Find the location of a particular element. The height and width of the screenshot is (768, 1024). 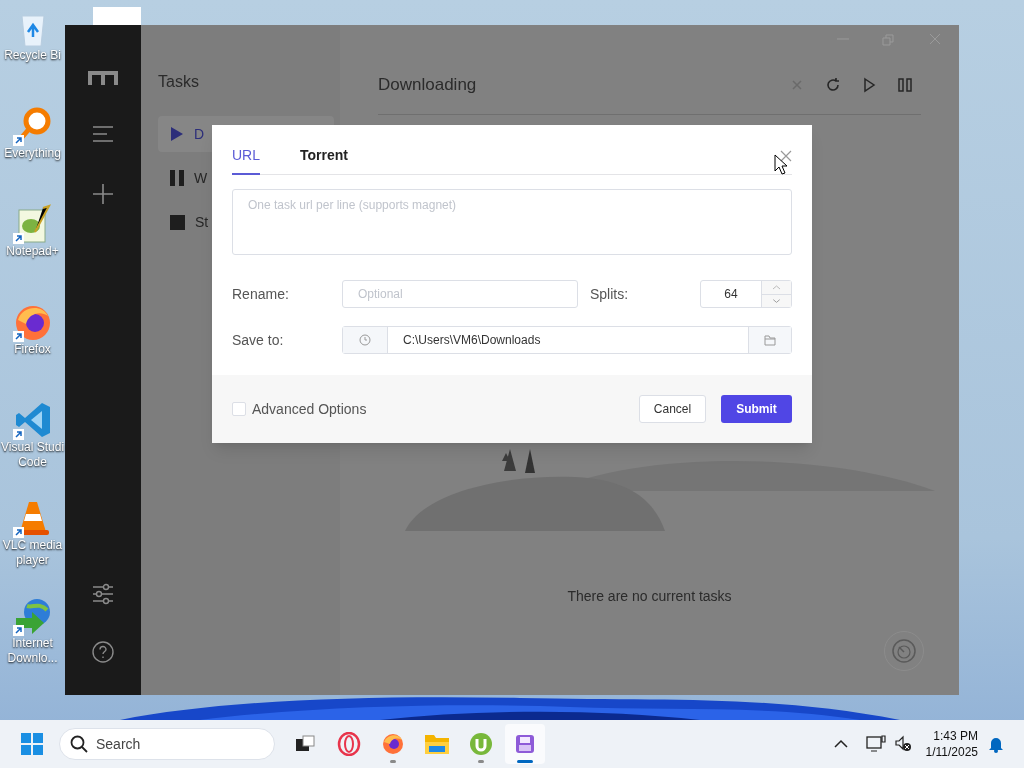

desktop-icon-label: Everything is located at coordinates (32, 153).